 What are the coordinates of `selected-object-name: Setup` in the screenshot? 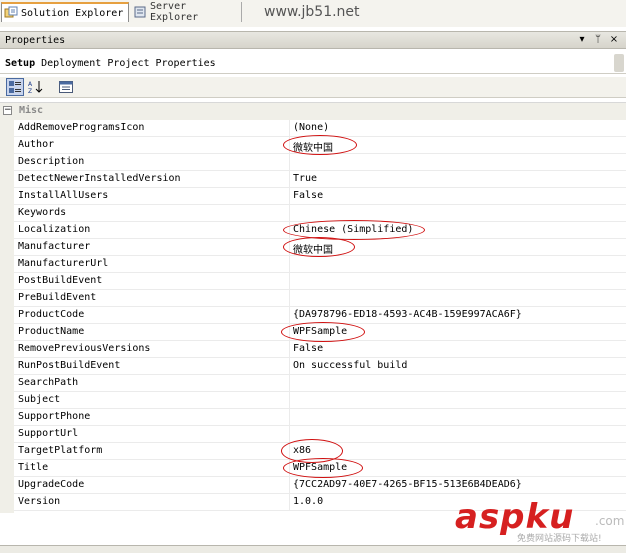 It's located at (20, 63).